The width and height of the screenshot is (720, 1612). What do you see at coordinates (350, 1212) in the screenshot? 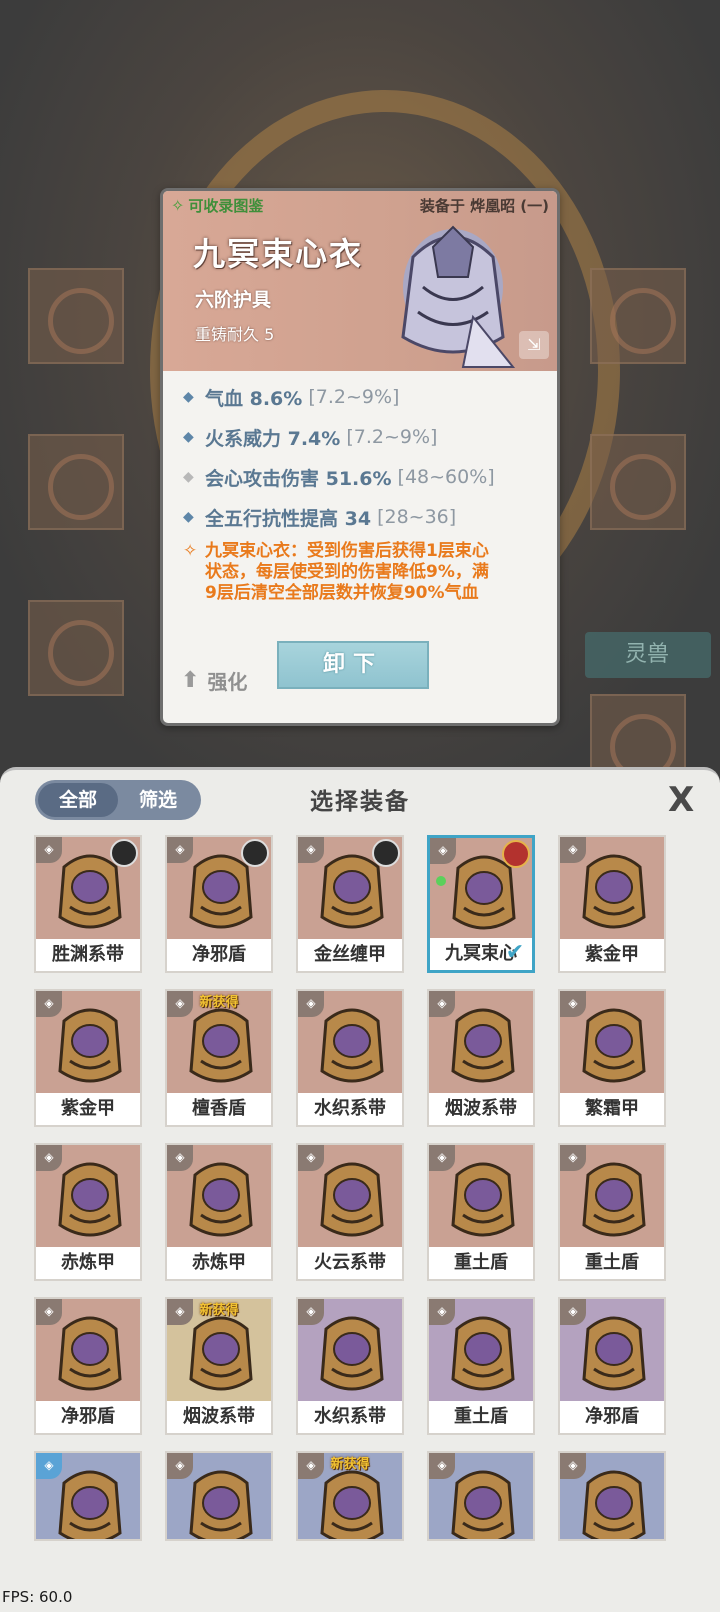
I see `equipment-tile: ◈ 火云系带` at bounding box center [350, 1212].